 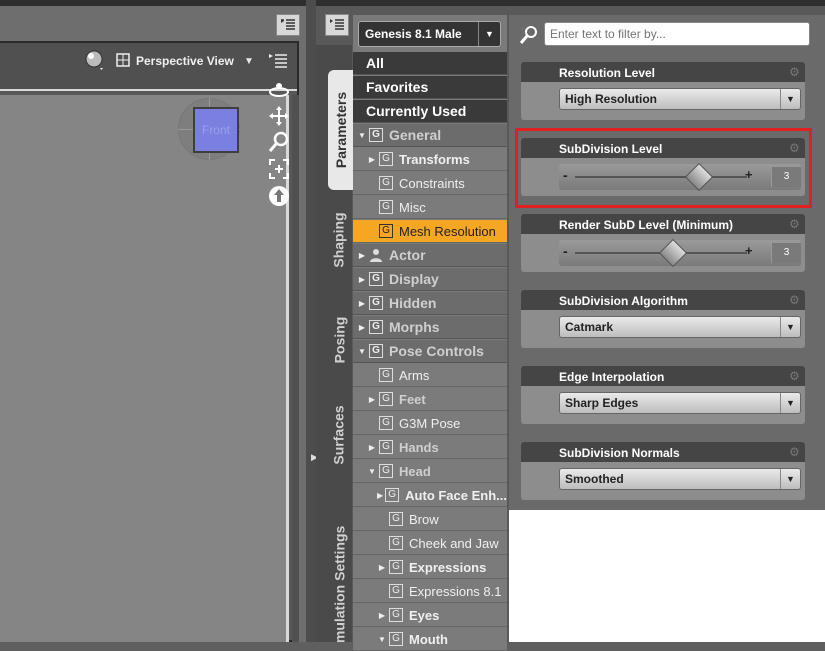 I want to click on tab-shaping-label: Shaping, so click(x=339, y=240).